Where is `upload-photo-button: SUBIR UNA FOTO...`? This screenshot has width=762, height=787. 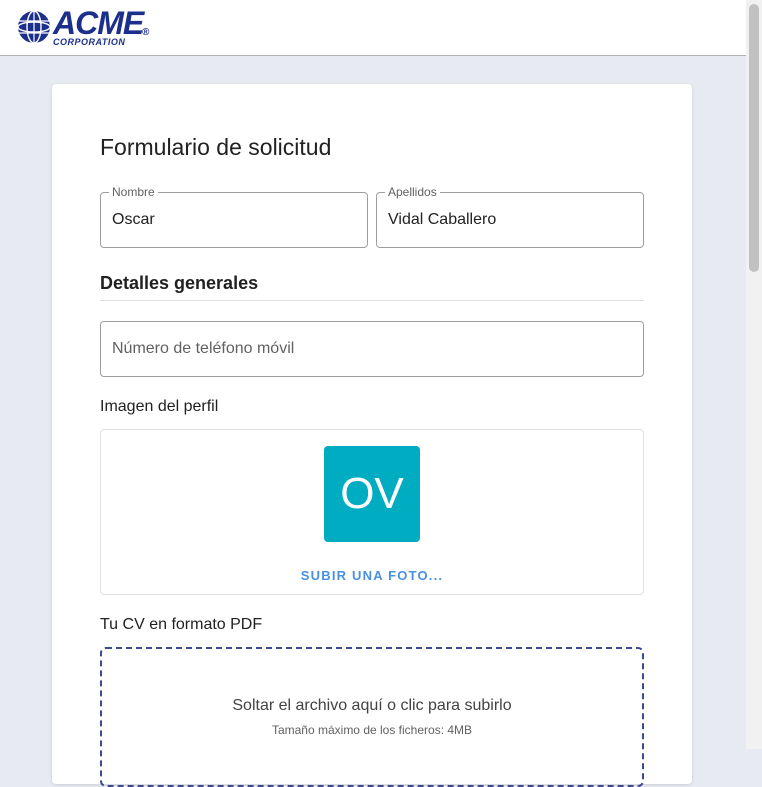 upload-photo-button: SUBIR UNA FOTO... is located at coordinates (372, 575).